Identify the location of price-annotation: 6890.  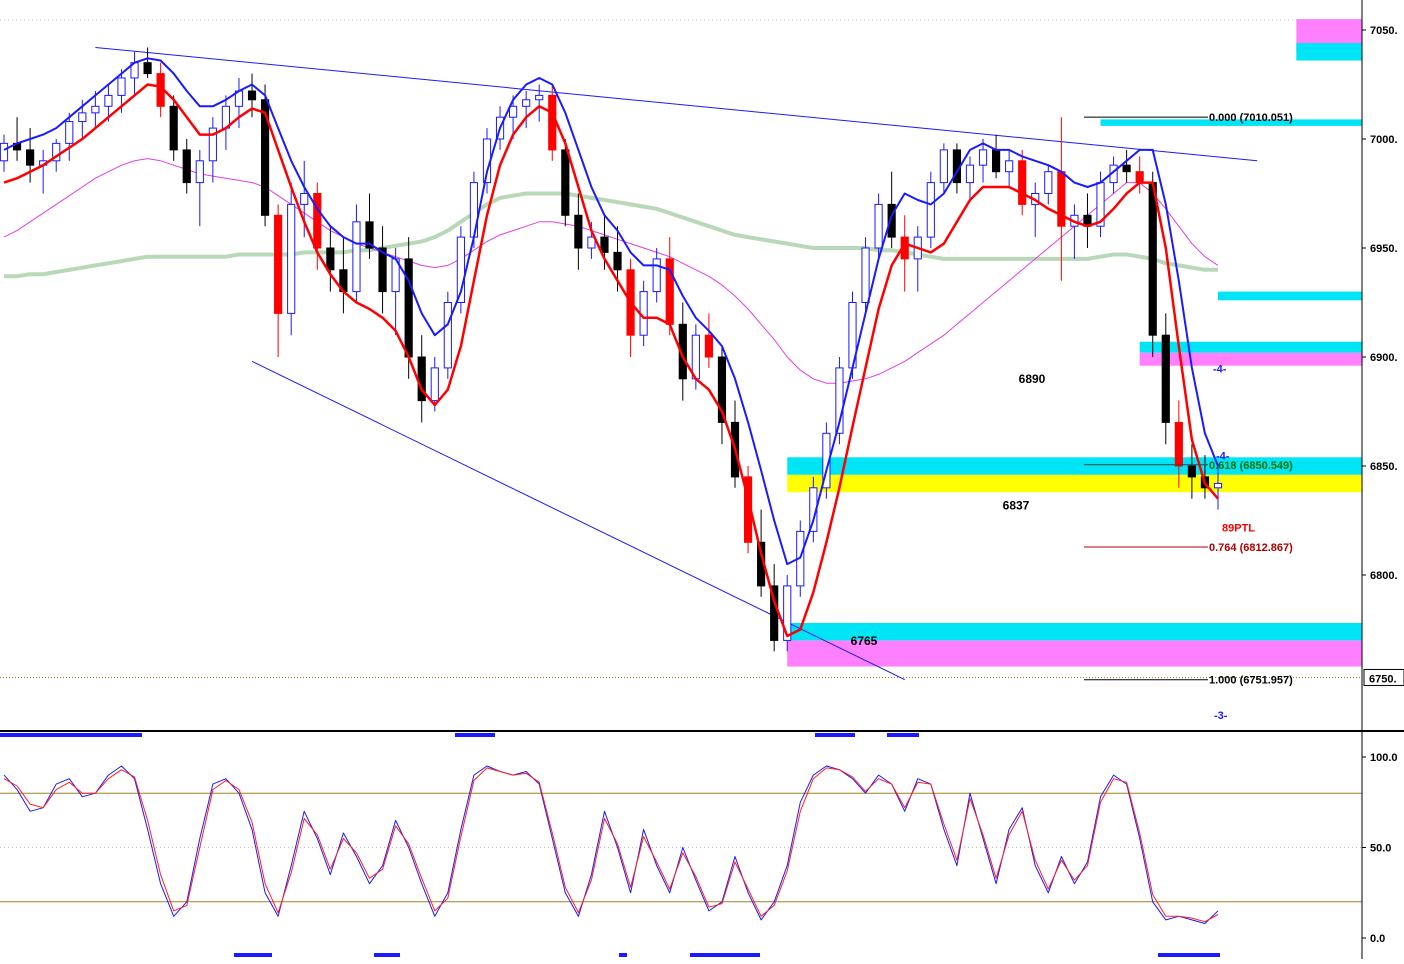
(1032, 379).